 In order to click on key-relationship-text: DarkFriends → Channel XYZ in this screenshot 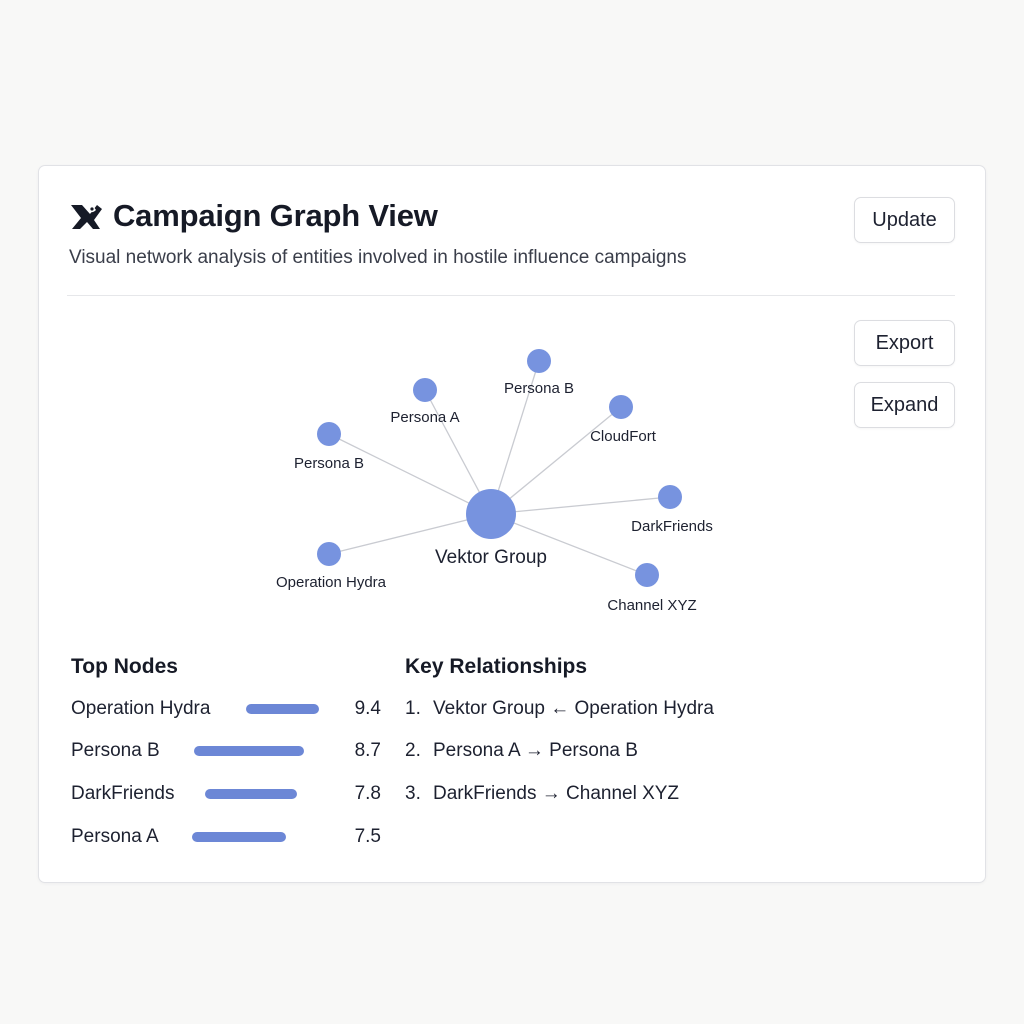, I will do `click(556, 793)`.